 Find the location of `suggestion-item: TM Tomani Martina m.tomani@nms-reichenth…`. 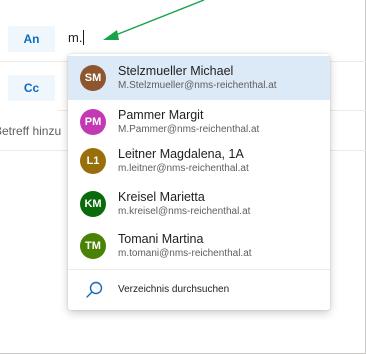

suggestion-item: TM Tomani Martina m.tomani@nms-reichenth… is located at coordinates (199, 246).